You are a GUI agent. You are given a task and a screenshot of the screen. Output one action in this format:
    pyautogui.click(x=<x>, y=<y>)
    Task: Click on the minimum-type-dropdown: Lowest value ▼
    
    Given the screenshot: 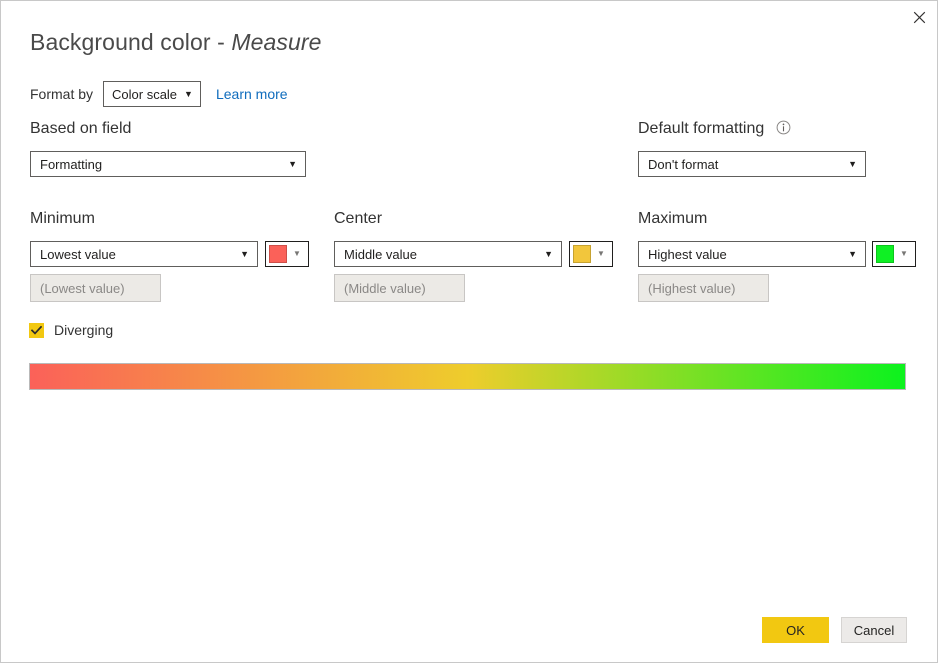 What is the action you would take?
    pyautogui.click(x=144, y=254)
    